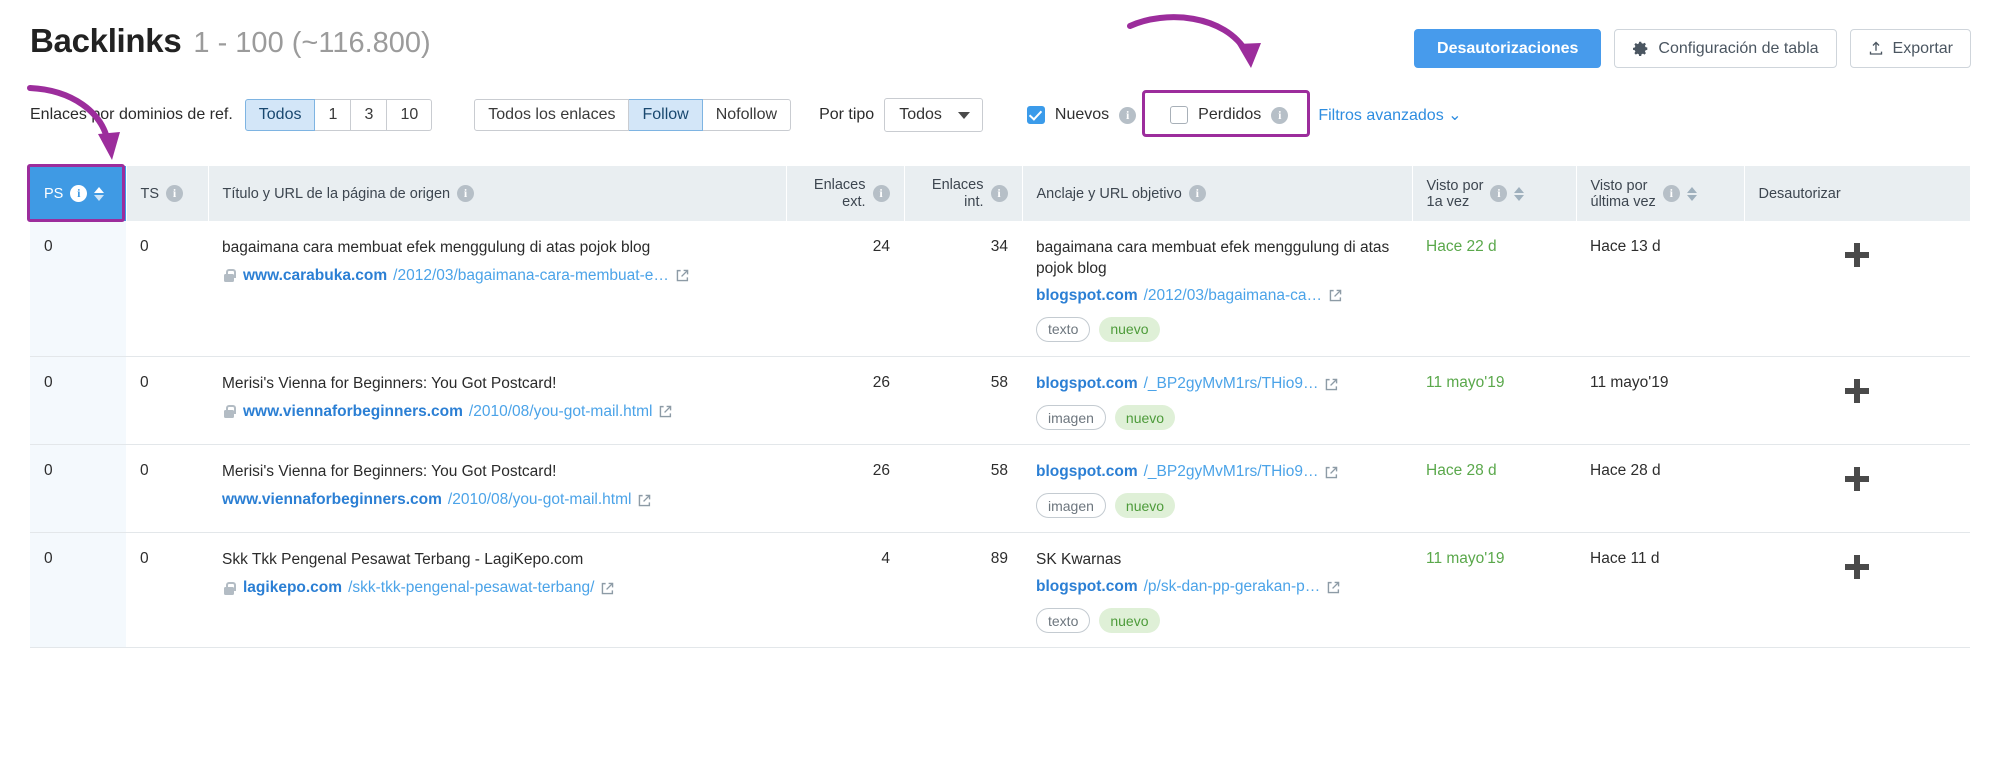 The width and height of the screenshot is (1999, 759). I want to click on column-header-last-seen-label: Visto por última vez, so click(1623, 193).